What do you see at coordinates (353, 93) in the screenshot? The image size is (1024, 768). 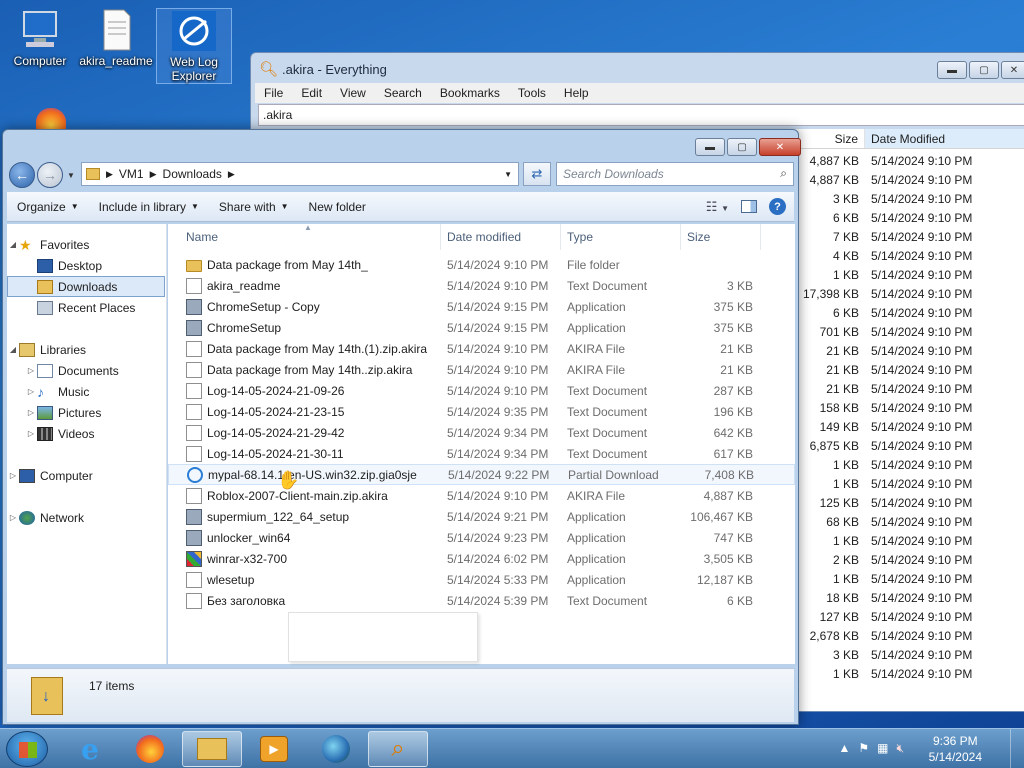 I see `menu-view: View` at bounding box center [353, 93].